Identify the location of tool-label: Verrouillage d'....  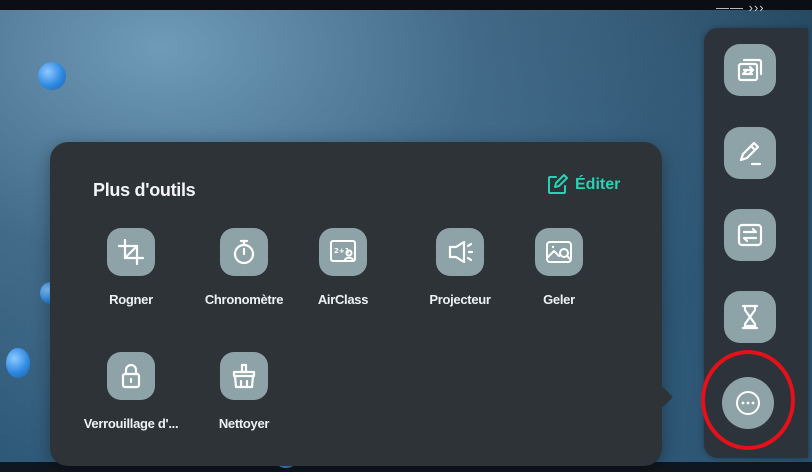
(131, 423).